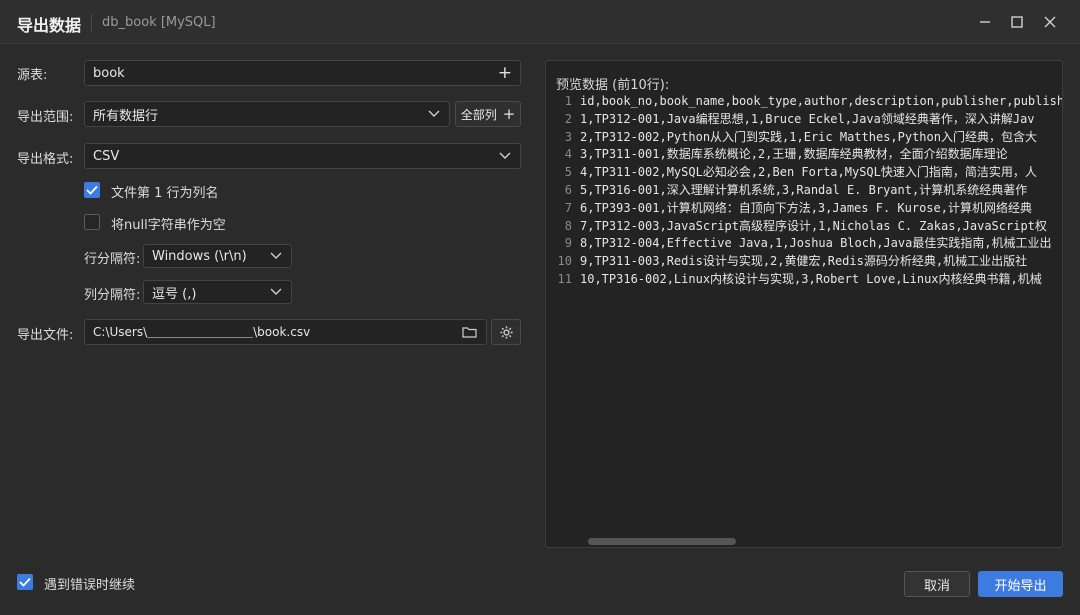  What do you see at coordinates (199, 256) in the screenshot?
I see `row-separator-value: Windows (\r\n)` at bounding box center [199, 256].